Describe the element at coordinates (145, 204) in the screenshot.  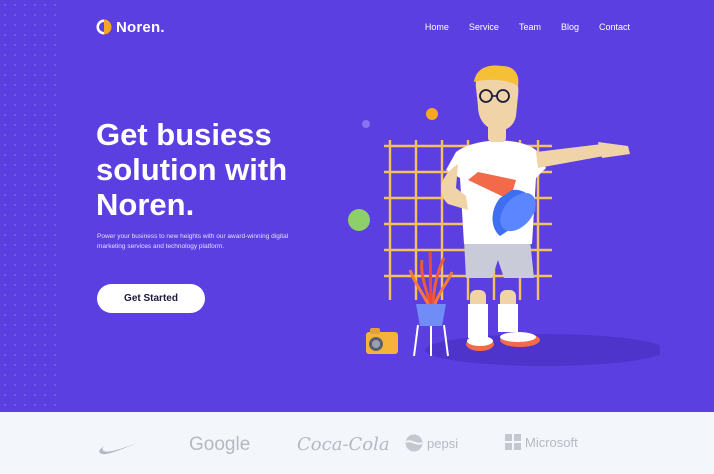
I see `headline-line-3: Noren.` at that location.